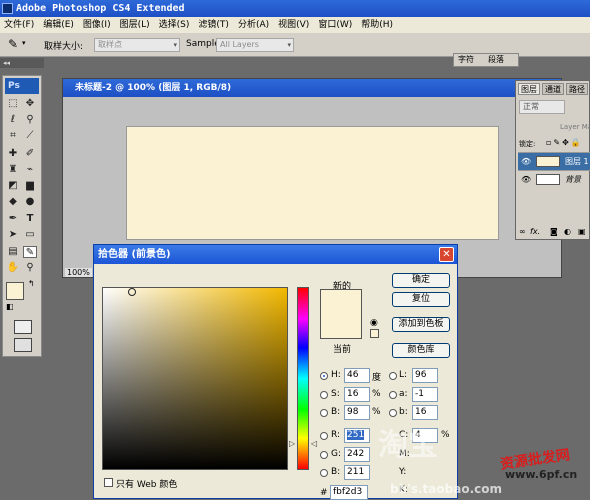 This screenshot has width=590, height=500. Describe the element at coordinates (195, 378) in the screenshot. I see `saturation-brightness-field` at that location.